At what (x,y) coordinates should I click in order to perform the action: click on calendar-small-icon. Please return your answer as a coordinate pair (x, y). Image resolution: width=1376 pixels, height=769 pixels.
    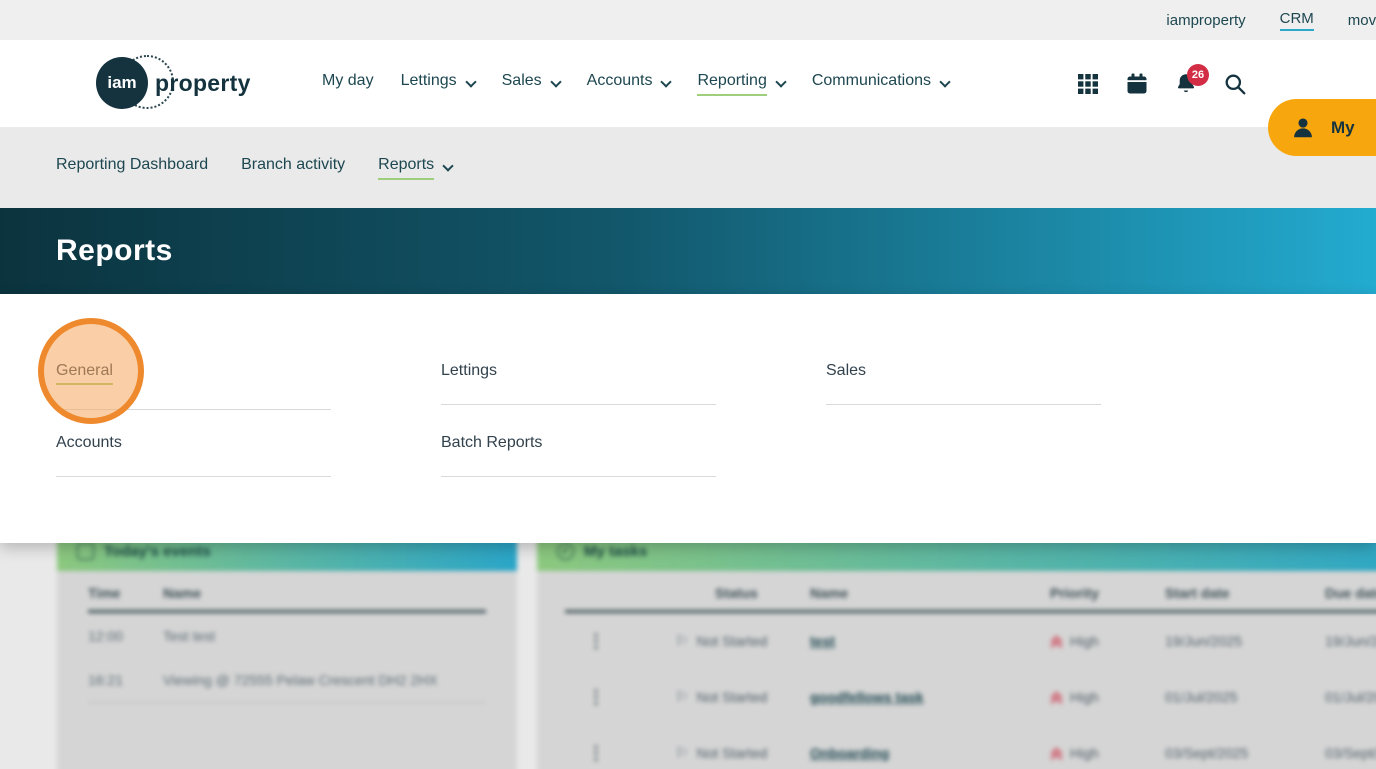
    Looking at the image, I should click on (85, 551).